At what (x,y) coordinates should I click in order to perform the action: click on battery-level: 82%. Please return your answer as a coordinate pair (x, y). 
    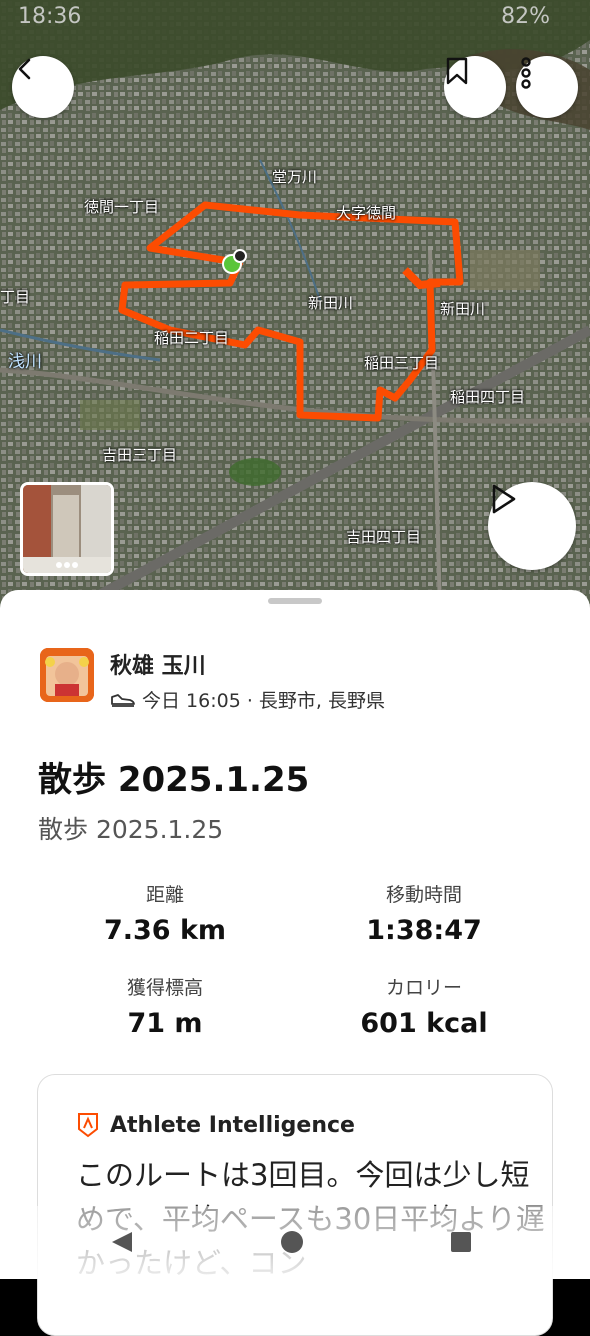
    Looking at the image, I should click on (525, 16).